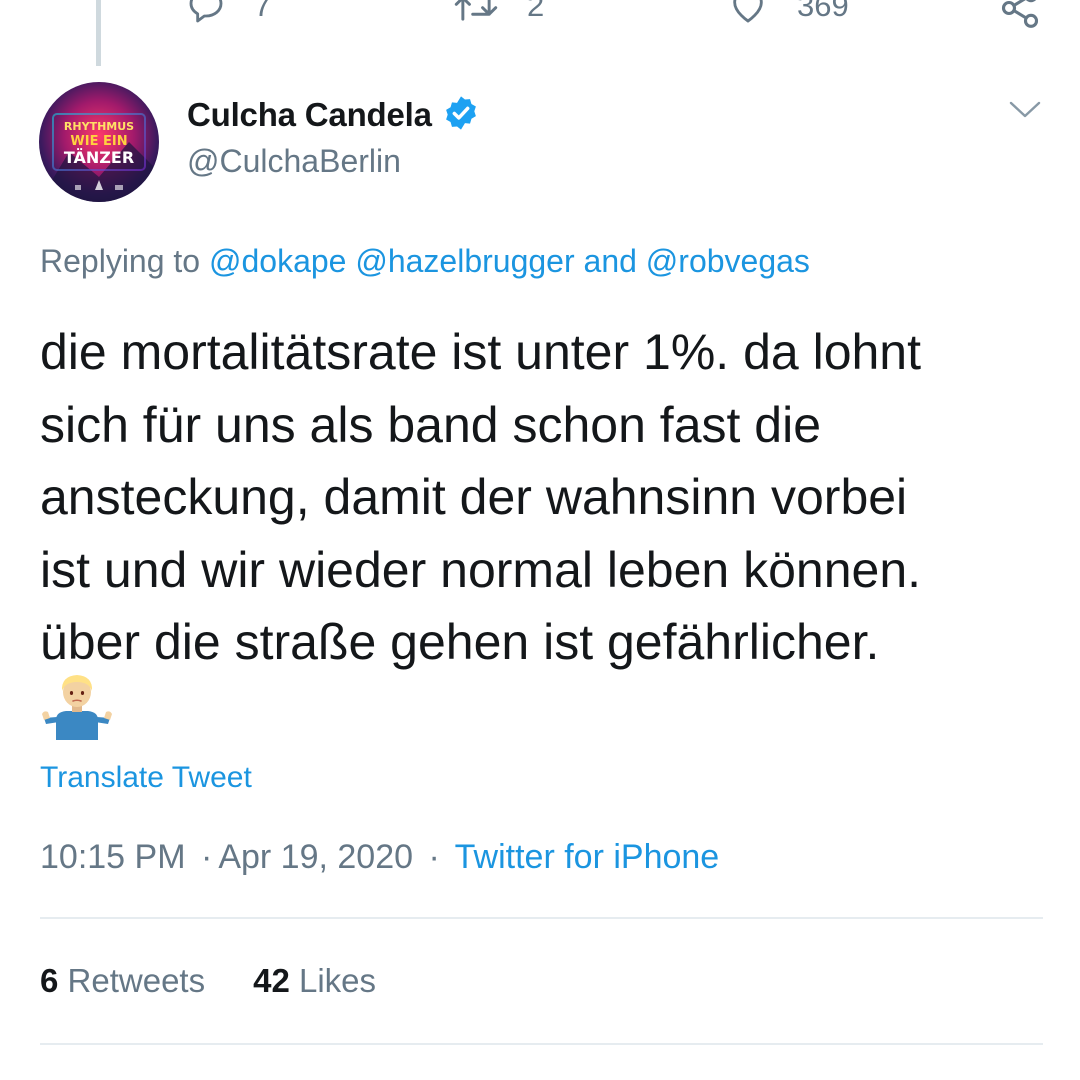 Image resolution: width=1080 pixels, height=1080 pixels. I want to click on retweets-stat: 6 Retweets, so click(122, 981).